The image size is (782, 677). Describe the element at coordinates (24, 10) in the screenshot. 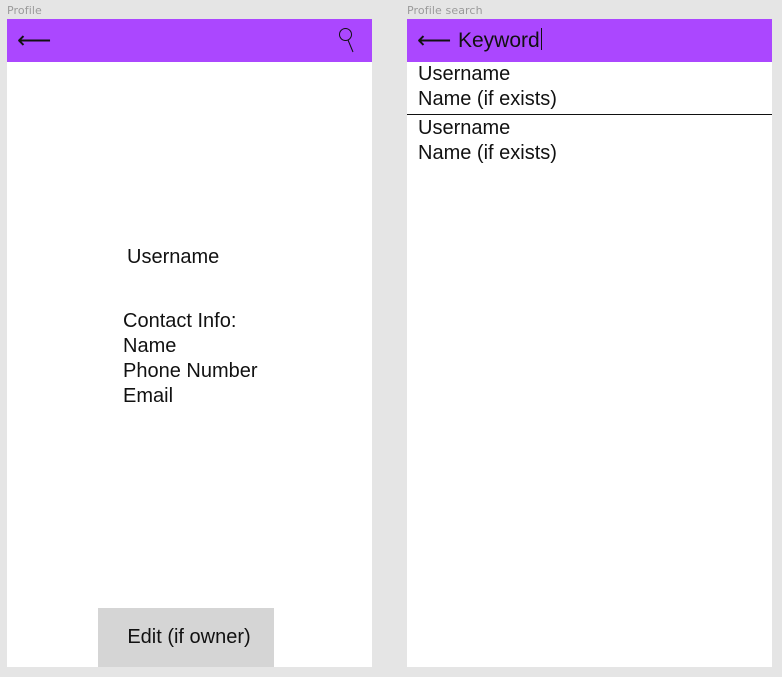

I see `frame-label-profile: Profile` at that location.